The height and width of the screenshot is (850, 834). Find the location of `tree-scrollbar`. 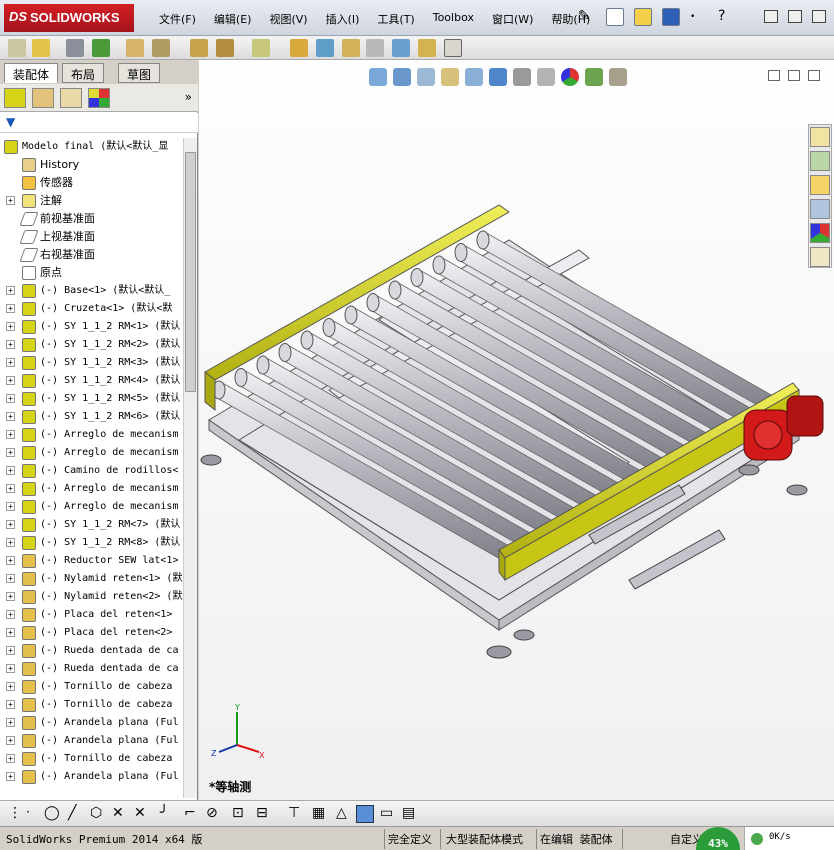

tree-scrollbar is located at coordinates (190, 468).